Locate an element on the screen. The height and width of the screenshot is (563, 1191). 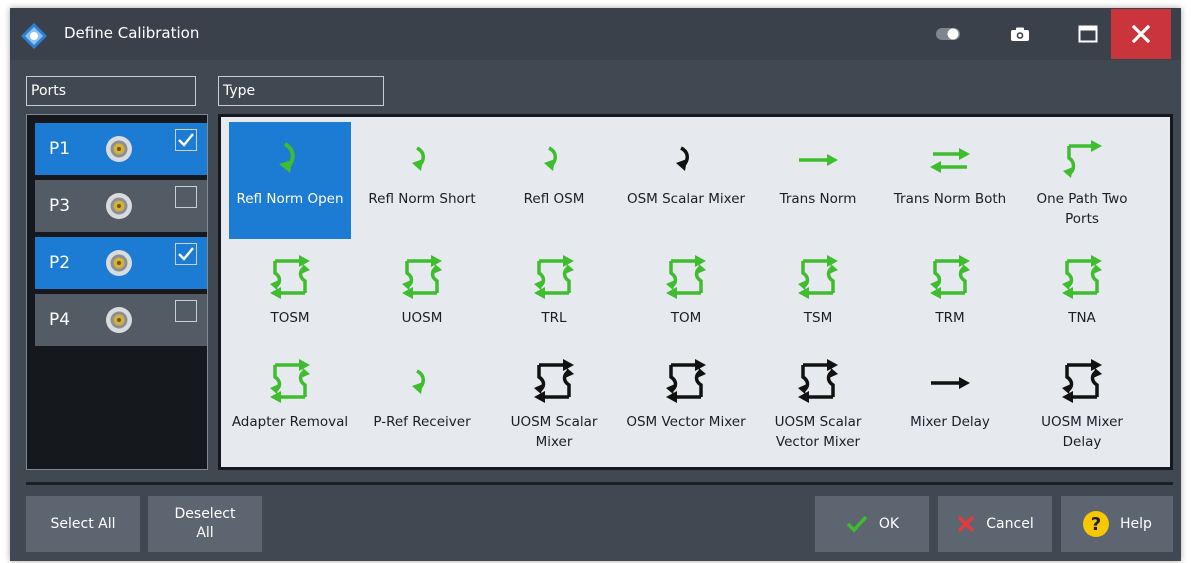
button-separator is located at coordinates (599, 483).